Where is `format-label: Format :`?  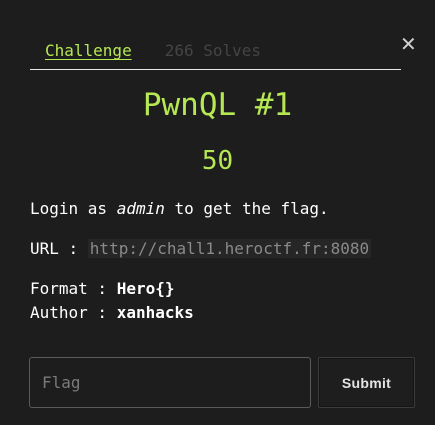
format-label: Format : is located at coordinates (73, 288).